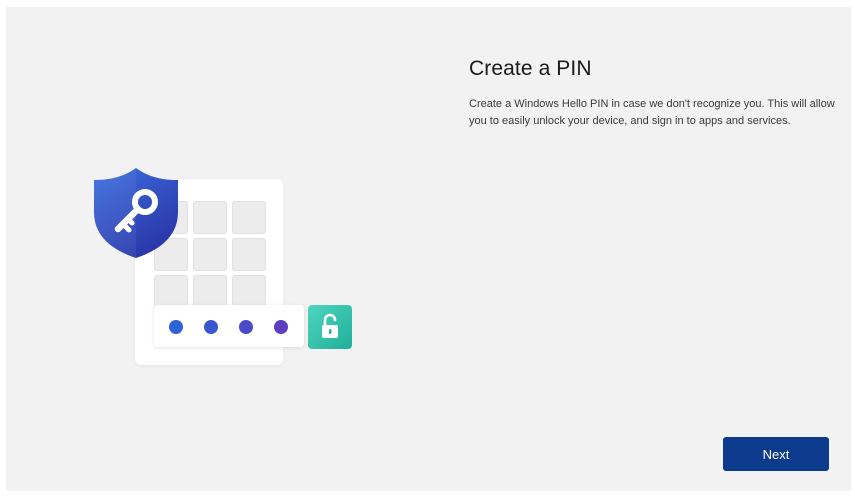 This screenshot has width=855, height=496. What do you see at coordinates (330, 327) in the screenshot?
I see `unlocked-padlock-icon` at bounding box center [330, 327].